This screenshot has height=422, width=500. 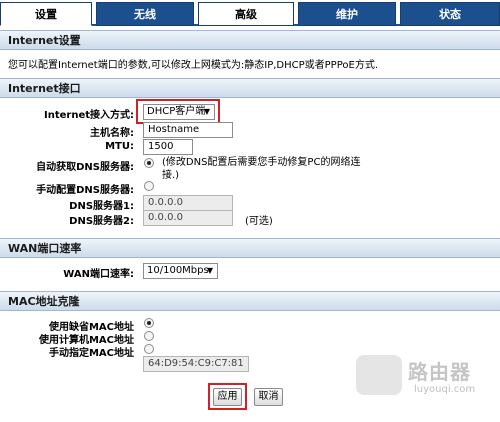 I want to click on auto-dns-note: (修改DNS配置后需要您手动修复PC的网络连接.), so click(x=261, y=169).